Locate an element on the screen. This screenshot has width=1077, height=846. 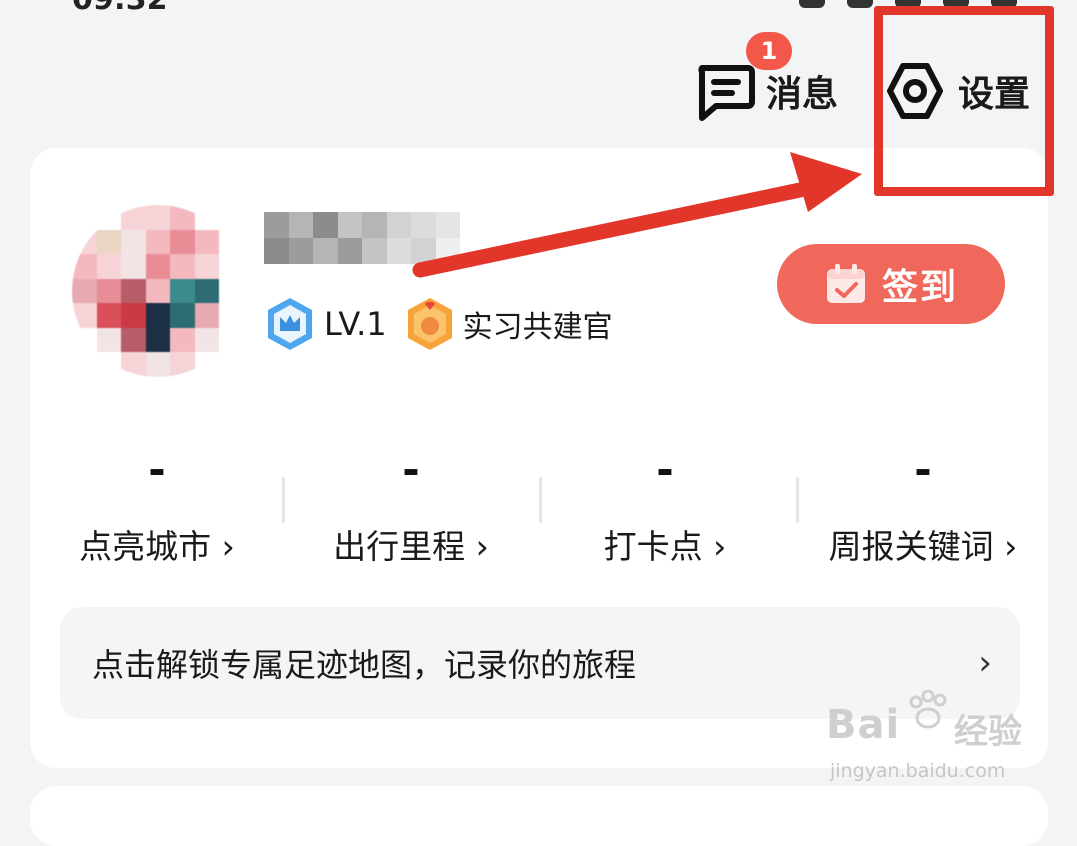
stat-lit-cities: - 点亮城市 › is located at coordinates (157, 510).